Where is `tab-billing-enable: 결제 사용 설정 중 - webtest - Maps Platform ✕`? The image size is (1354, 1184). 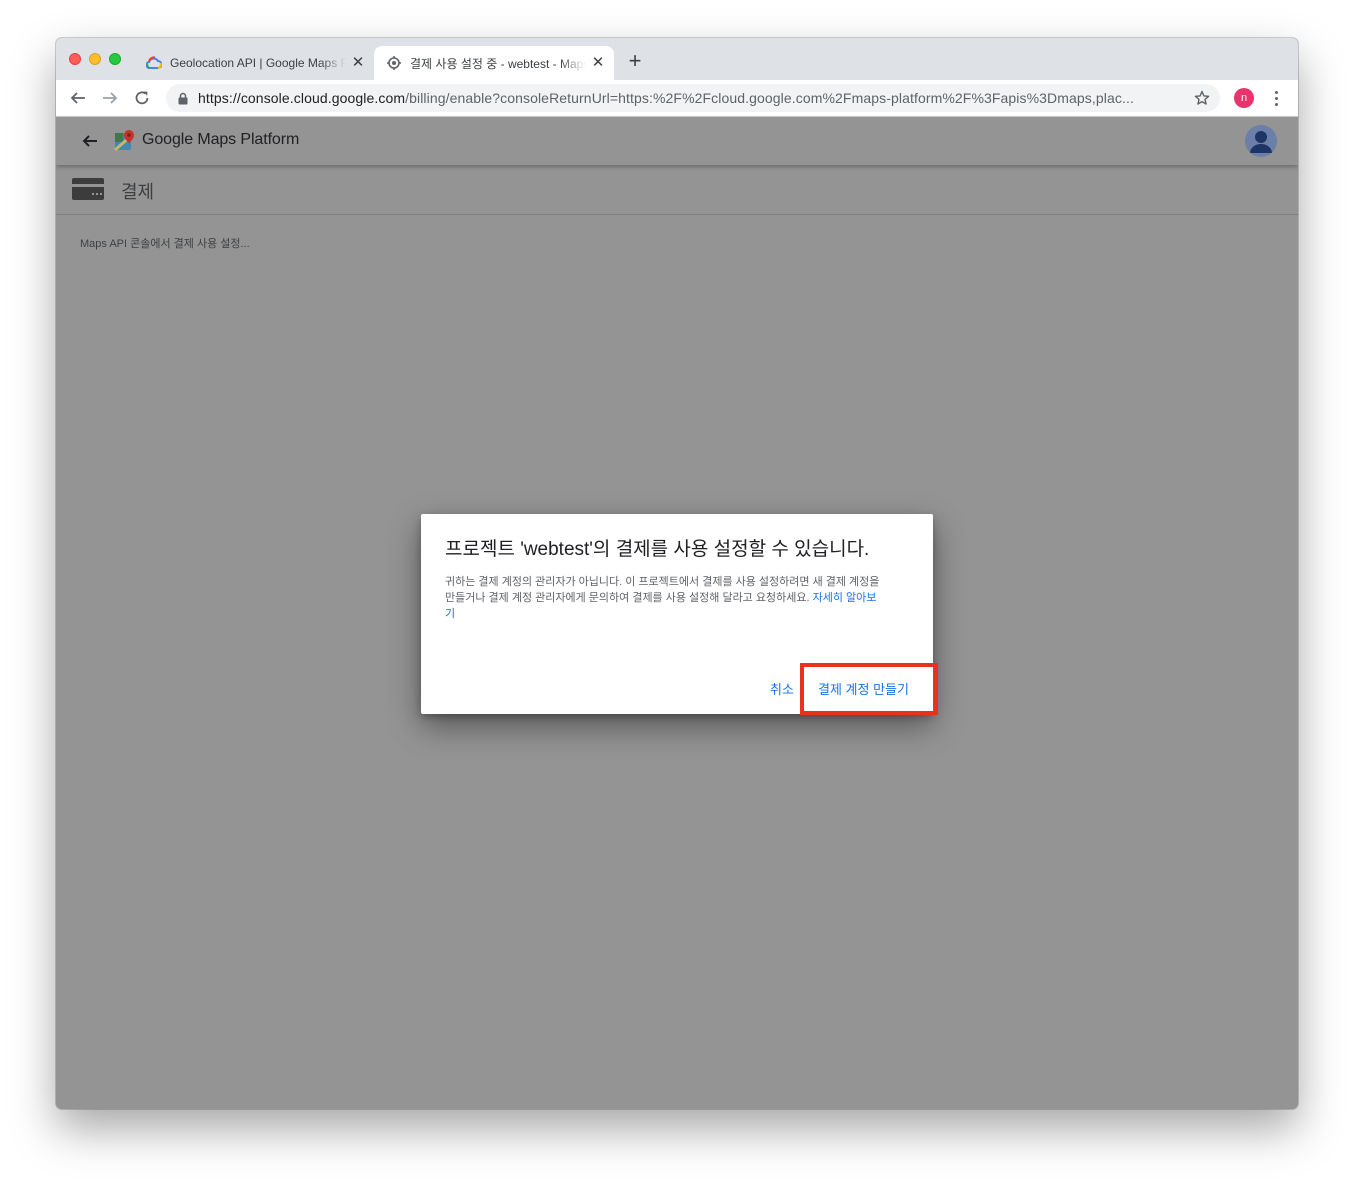 tab-billing-enable: 결제 사용 설정 중 - webtest - Maps Platform ✕ is located at coordinates (494, 63).